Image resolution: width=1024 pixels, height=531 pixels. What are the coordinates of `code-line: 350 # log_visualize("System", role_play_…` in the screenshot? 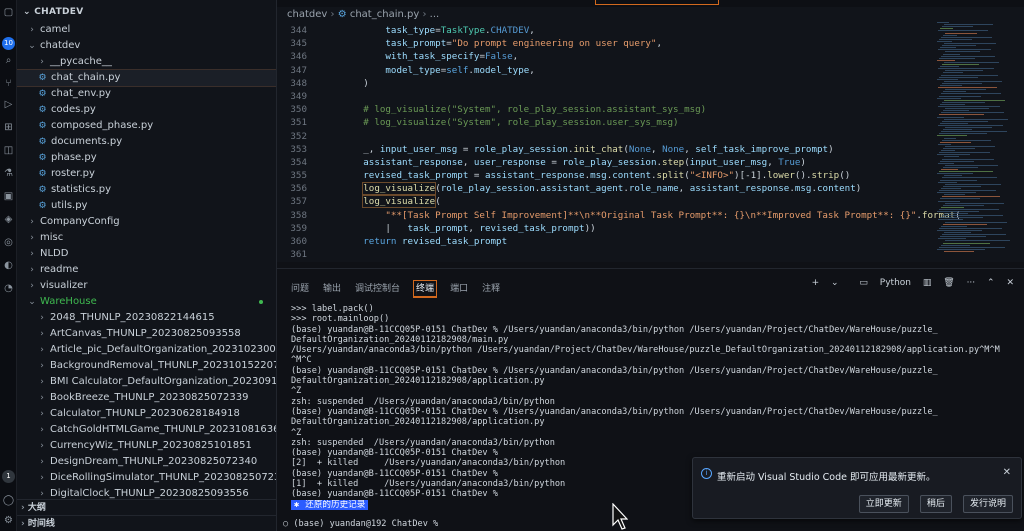 It's located at (607, 109).